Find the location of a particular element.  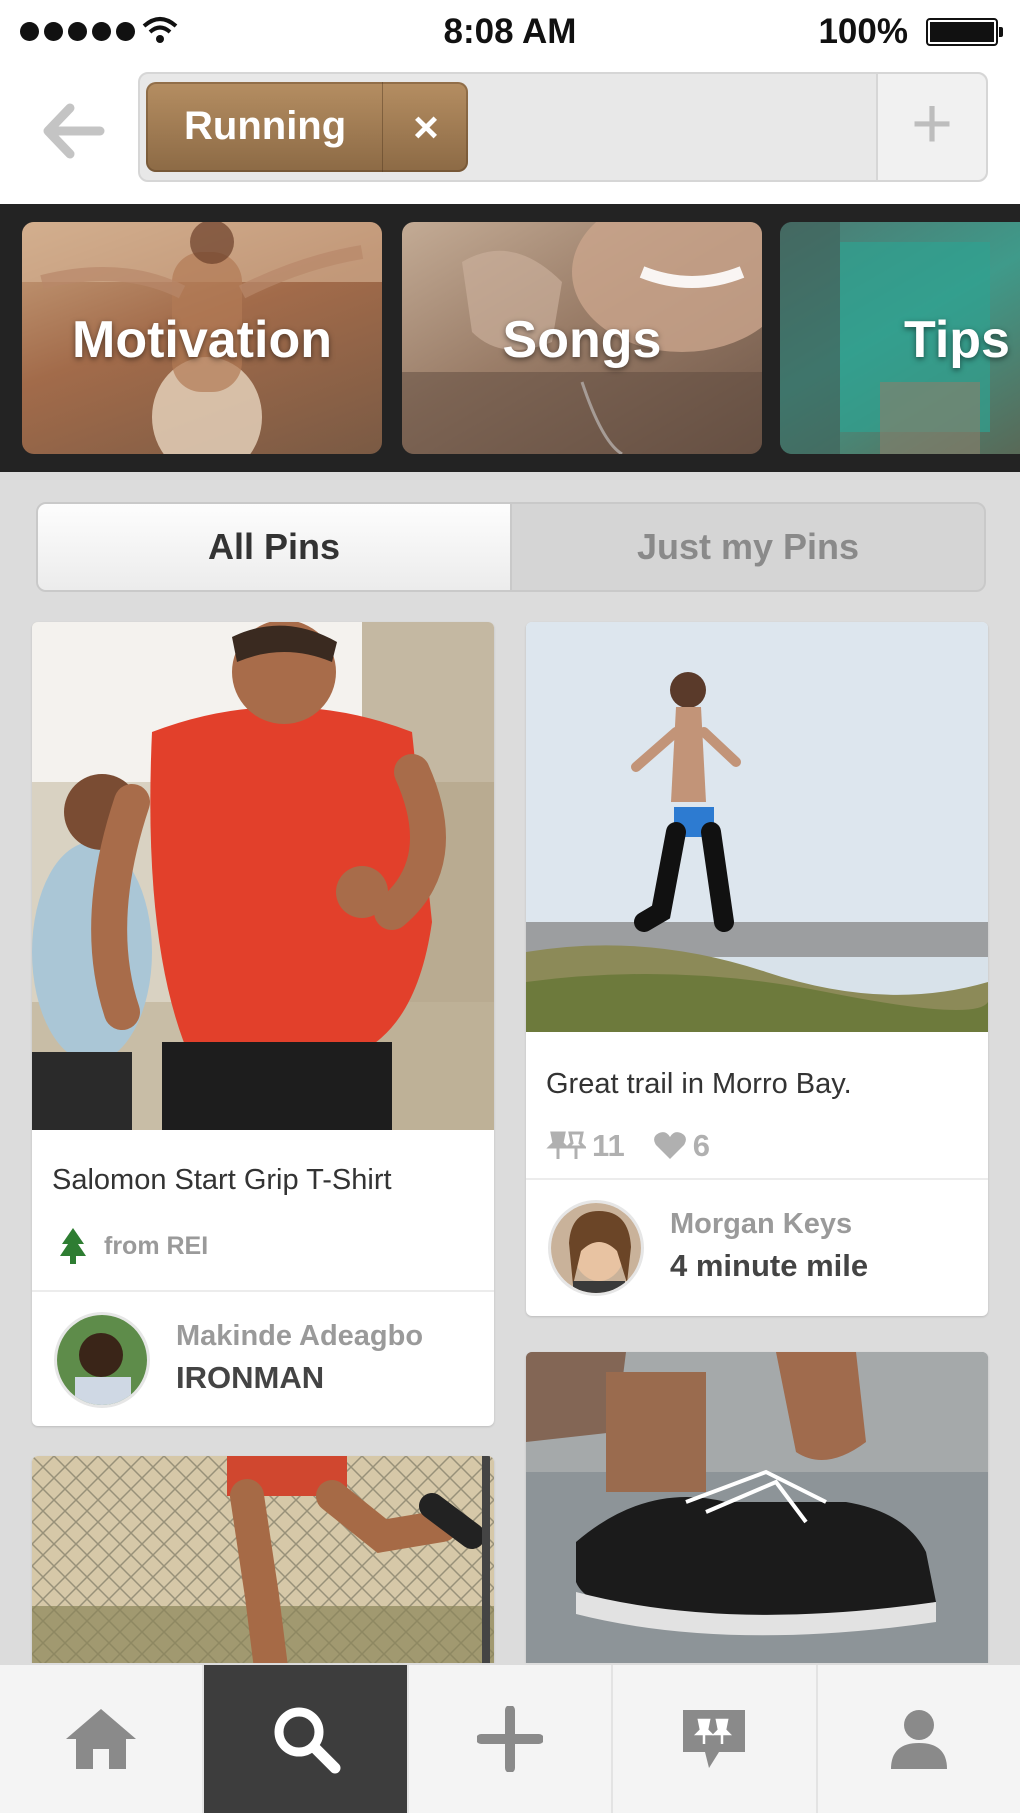

home-icon is located at coordinates (101, 1739).